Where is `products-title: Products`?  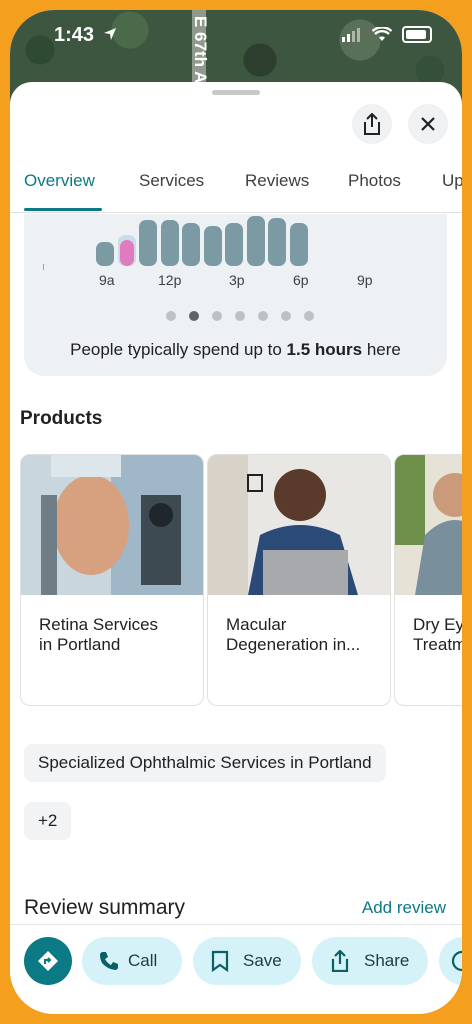
products-title: Products is located at coordinates (61, 418).